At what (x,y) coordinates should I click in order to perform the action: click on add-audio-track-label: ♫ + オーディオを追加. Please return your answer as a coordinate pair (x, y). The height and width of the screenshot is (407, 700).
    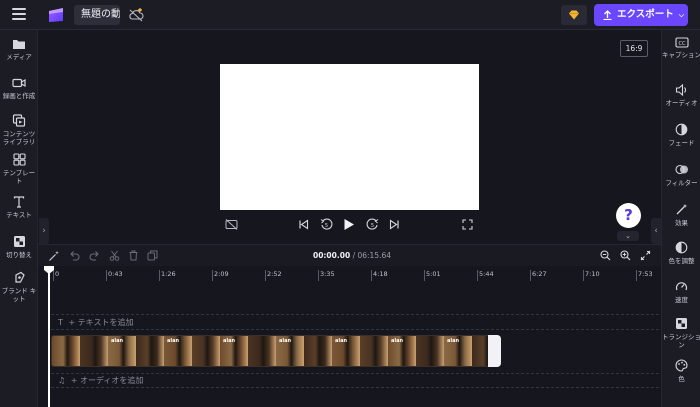
    Looking at the image, I should click on (100, 380).